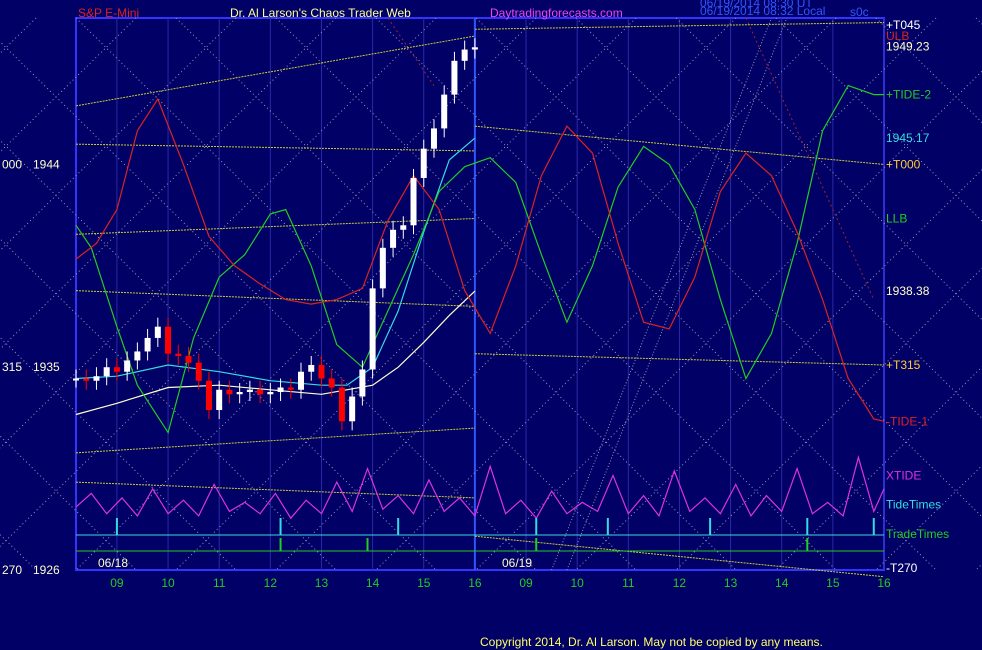 This screenshot has width=982, height=650. What do you see at coordinates (12, 164) in the screenshot?
I see `y-prefix-label-0: 000` at bounding box center [12, 164].